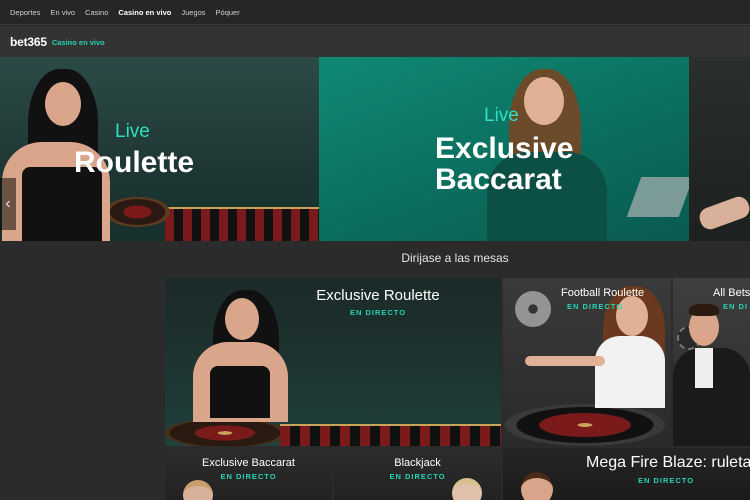  What do you see at coordinates (240, 392) in the screenshot?
I see `dealer-dress` at bounding box center [240, 392].